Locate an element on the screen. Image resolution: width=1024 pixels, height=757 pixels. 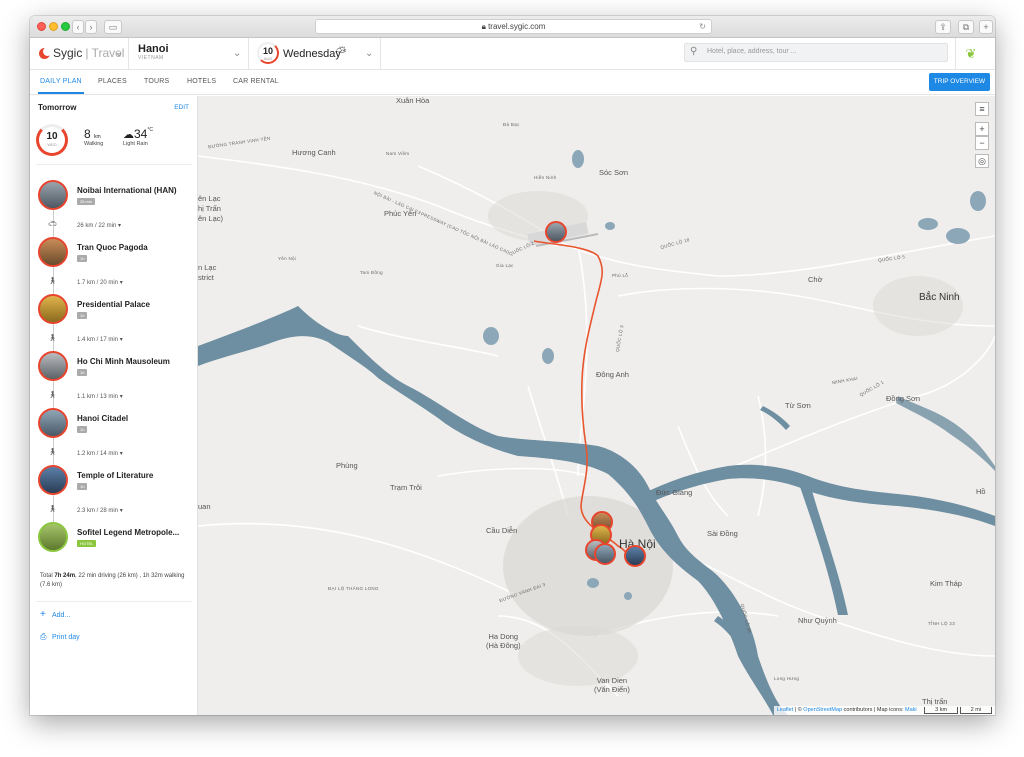
leg-info: 1.1 km / 13 min ▾ is located at coordinates (100, 397).